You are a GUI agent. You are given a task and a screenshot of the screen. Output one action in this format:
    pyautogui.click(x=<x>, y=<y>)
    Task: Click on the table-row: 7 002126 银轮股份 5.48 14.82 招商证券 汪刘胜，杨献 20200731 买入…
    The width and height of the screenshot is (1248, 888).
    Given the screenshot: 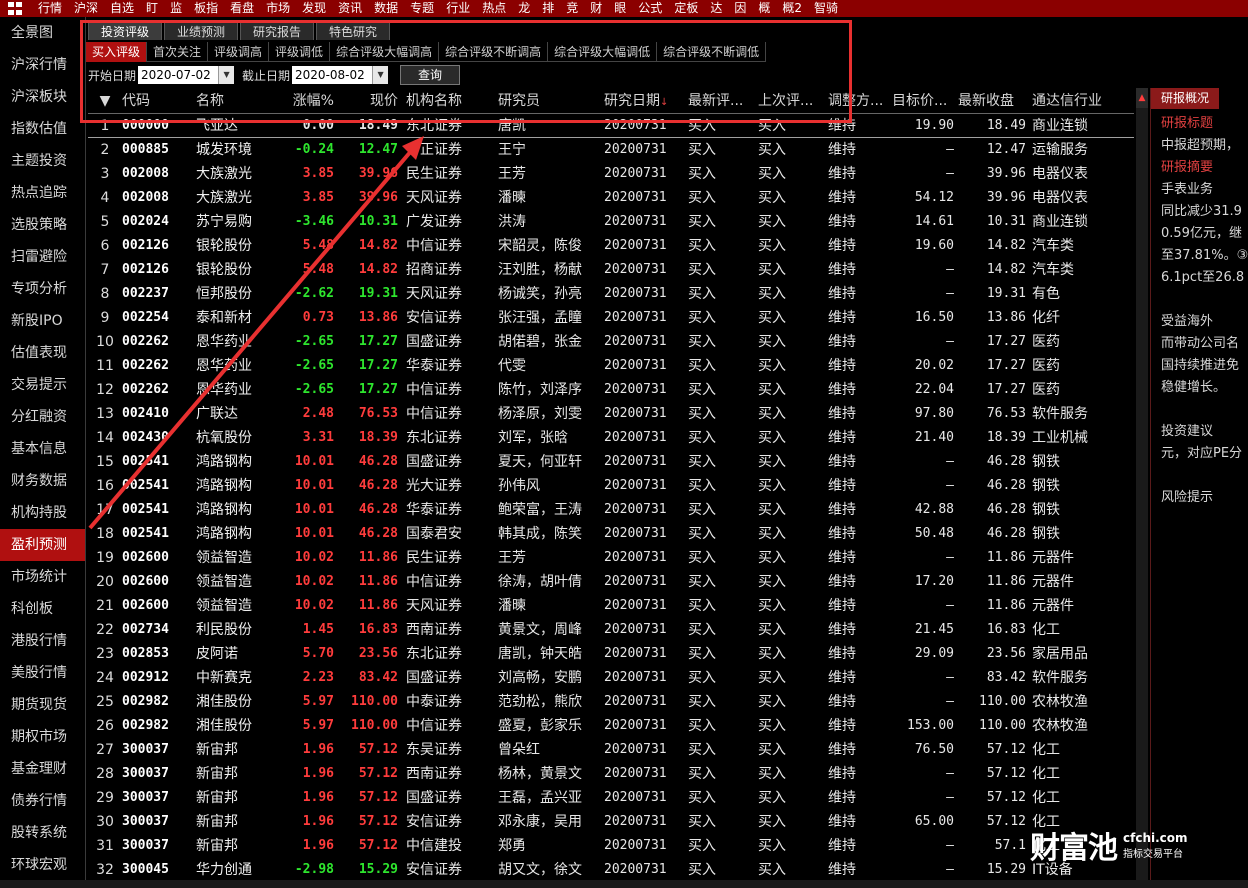 What is the action you would take?
    pyautogui.click(x=611, y=270)
    